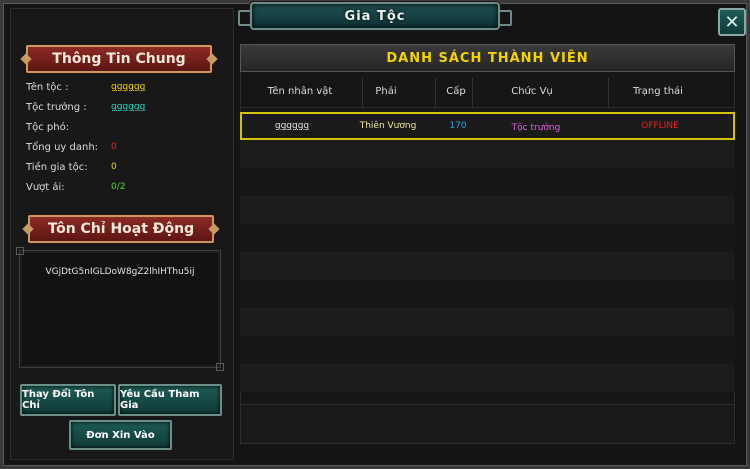 This screenshot has width=750, height=469. Describe the element at coordinates (456, 91) in the screenshot. I see `column-header-level: Cấp` at that location.